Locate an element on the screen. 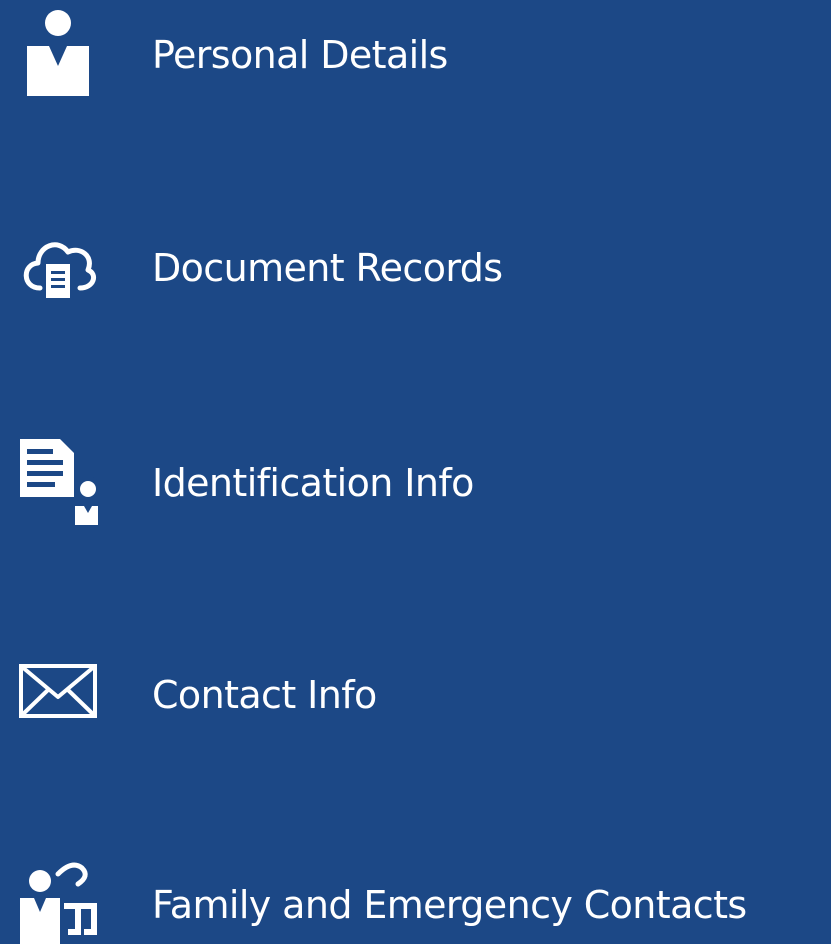  menu-item-label: Identification Info is located at coordinates (313, 483).